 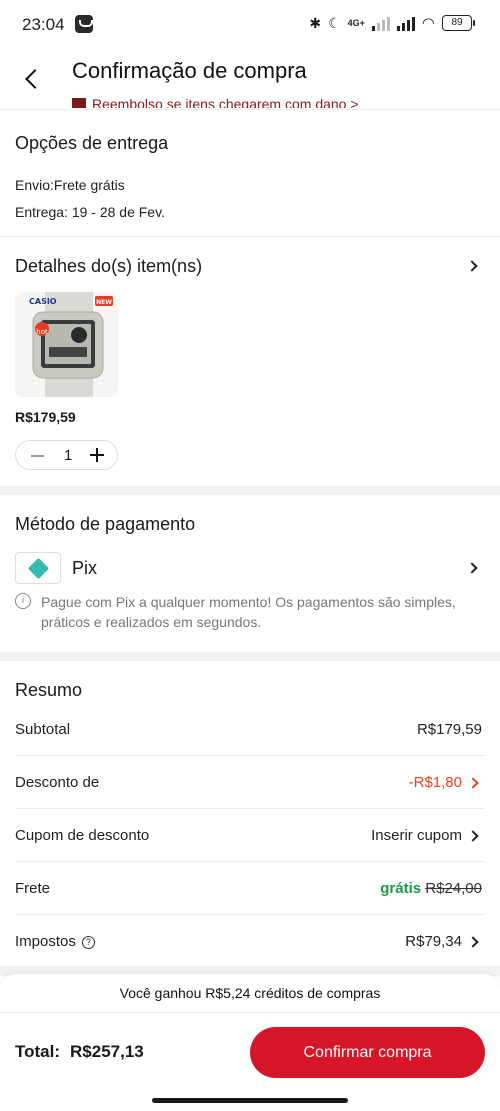 What do you see at coordinates (35, 79) in the screenshot?
I see `back-arrow-icon` at bounding box center [35, 79].